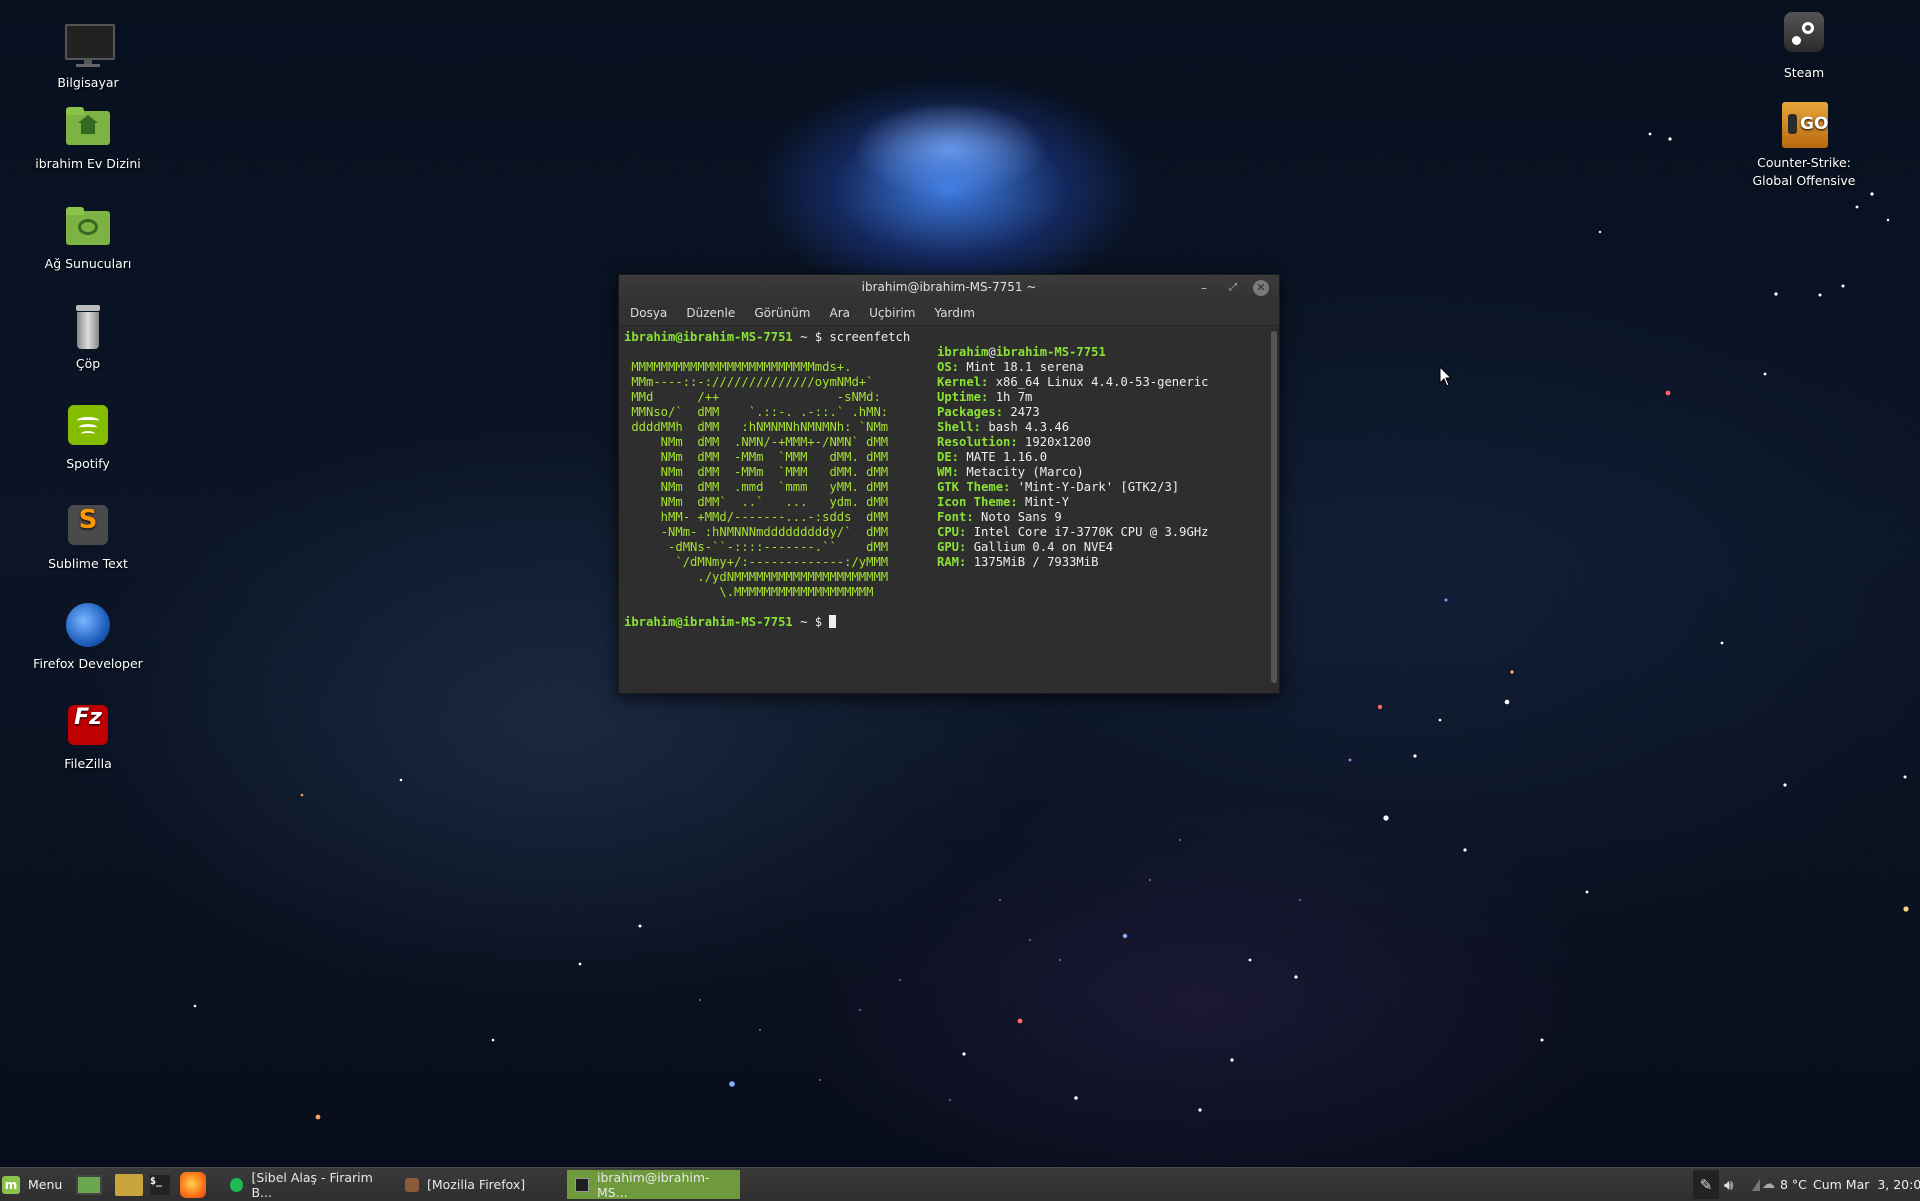 The image size is (1920, 1201). What do you see at coordinates (1025, 427) in the screenshot?
I see `info-value: bash 4.3.46` at bounding box center [1025, 427].